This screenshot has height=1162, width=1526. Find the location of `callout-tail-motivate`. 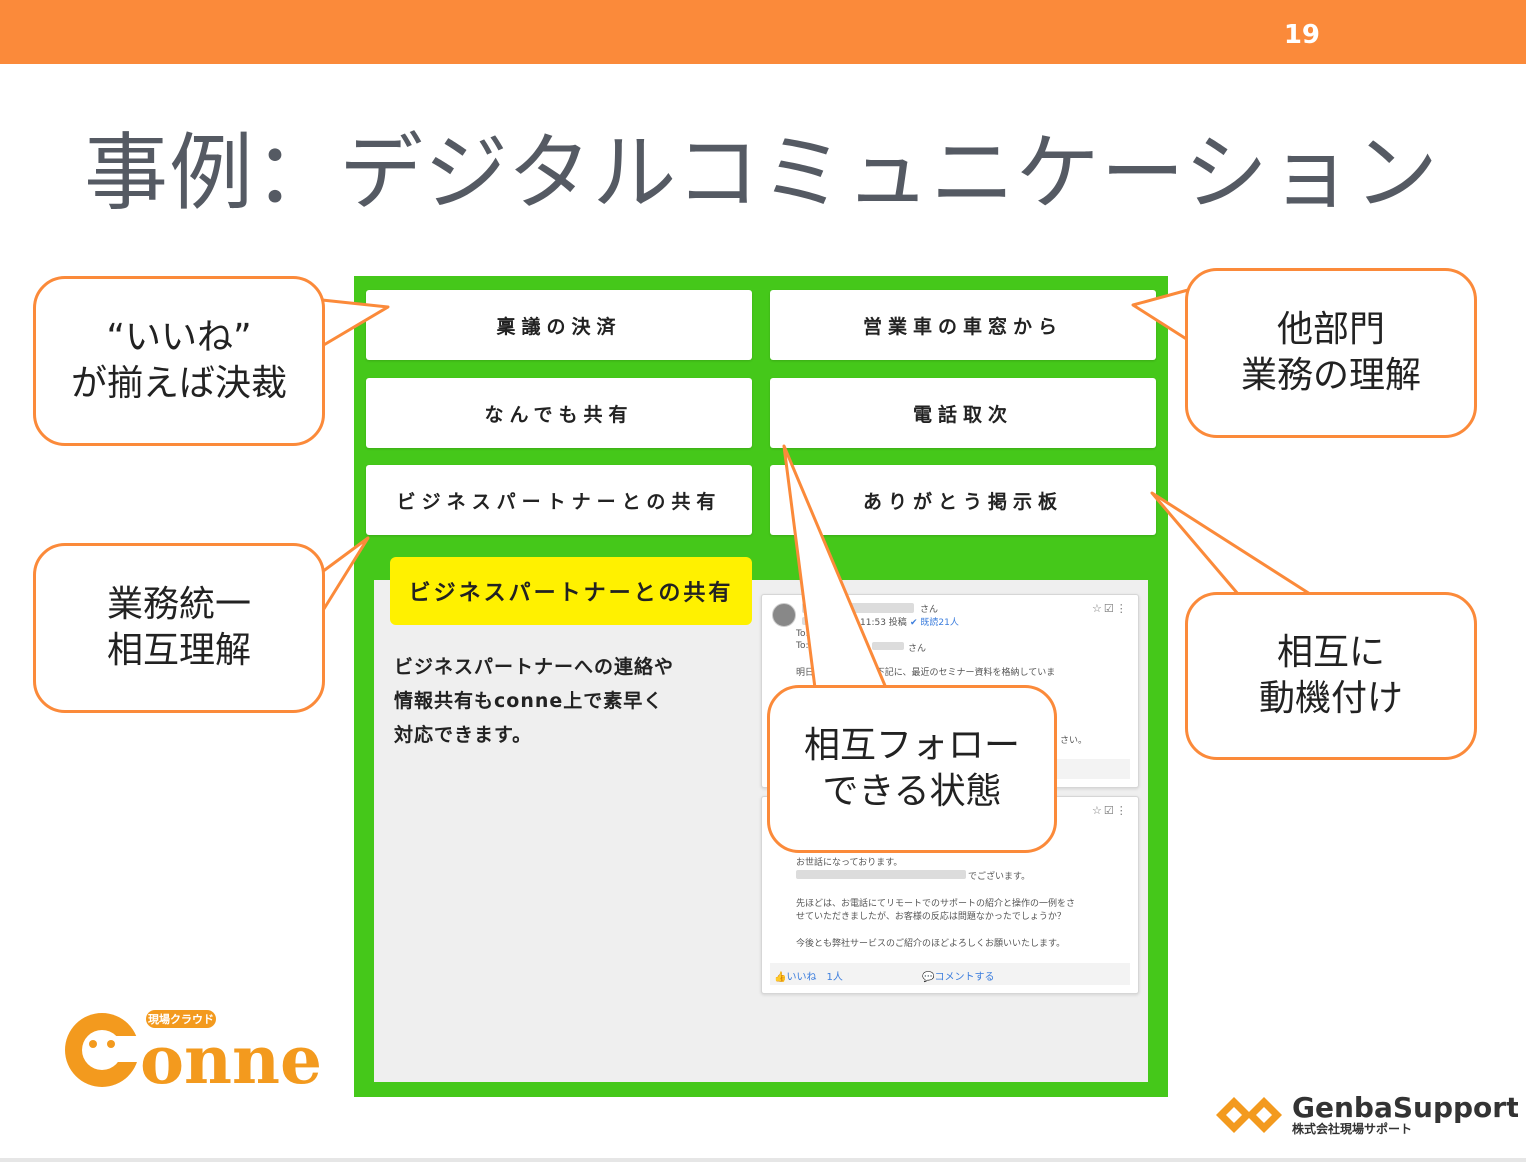

callout-tail-motivate is located at coordinates (1231, 543).